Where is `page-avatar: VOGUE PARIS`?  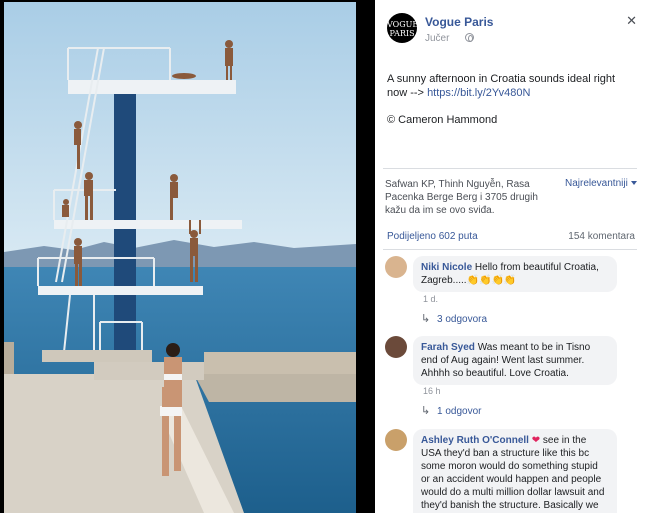
page-avatar: VOGUE PARIS is located at coordinates (403, 28).